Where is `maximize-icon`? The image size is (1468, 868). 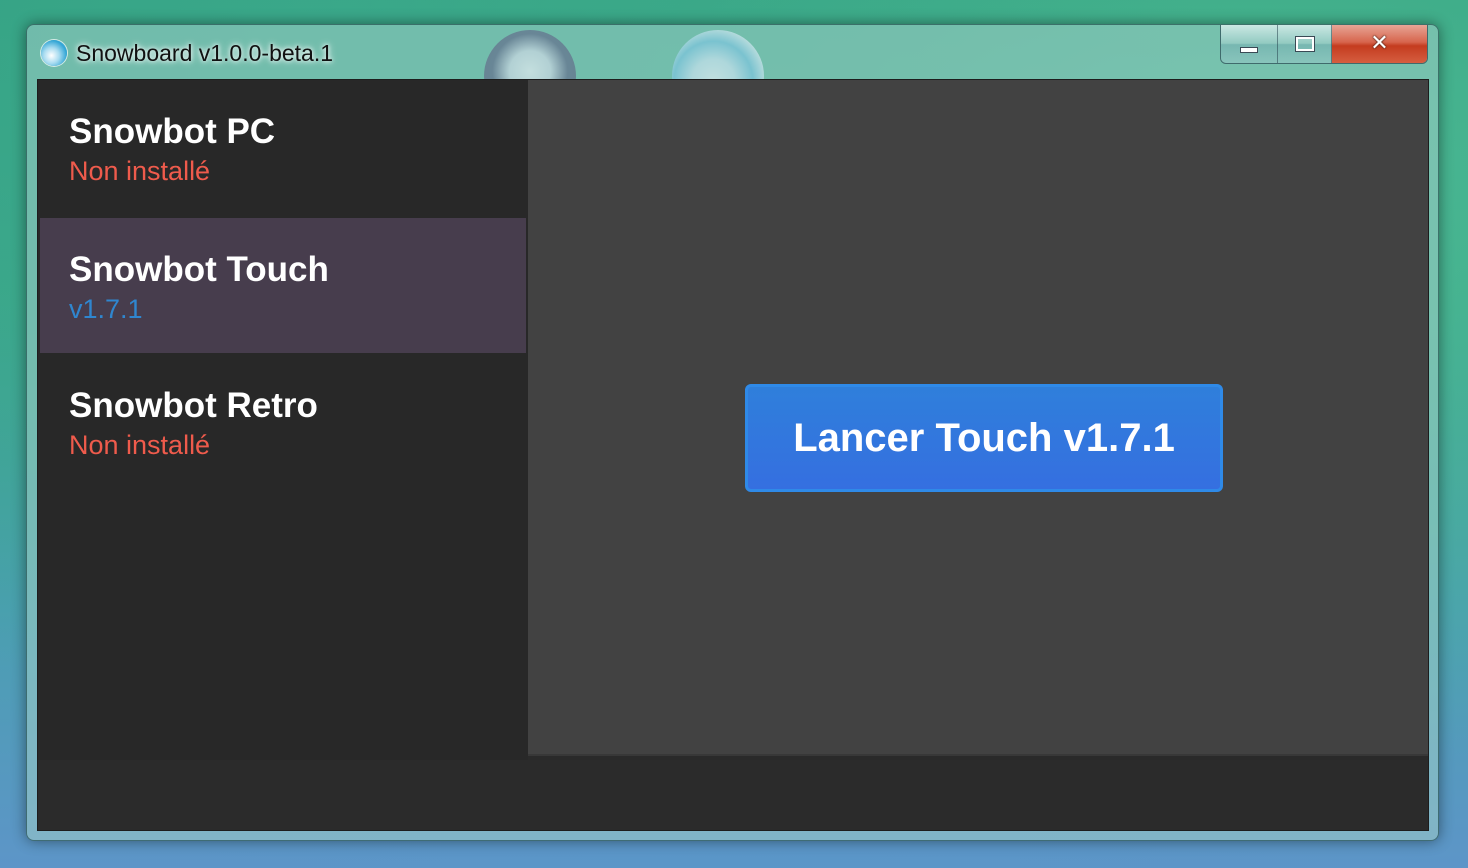
maximize-icon is located at coordinates (1304, 44).